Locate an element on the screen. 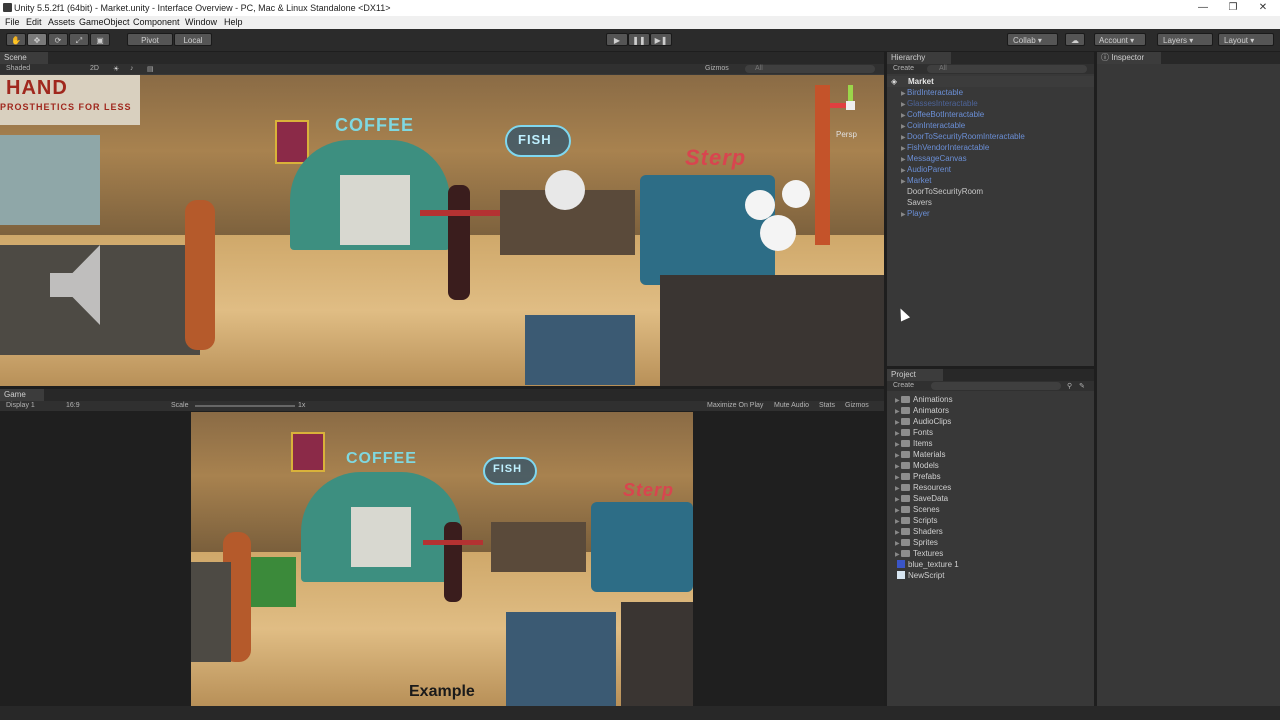 The width and height of the screenshot is (1280, 720). account-dropdown: Account ▾ is located at coordinates (1120, 39).